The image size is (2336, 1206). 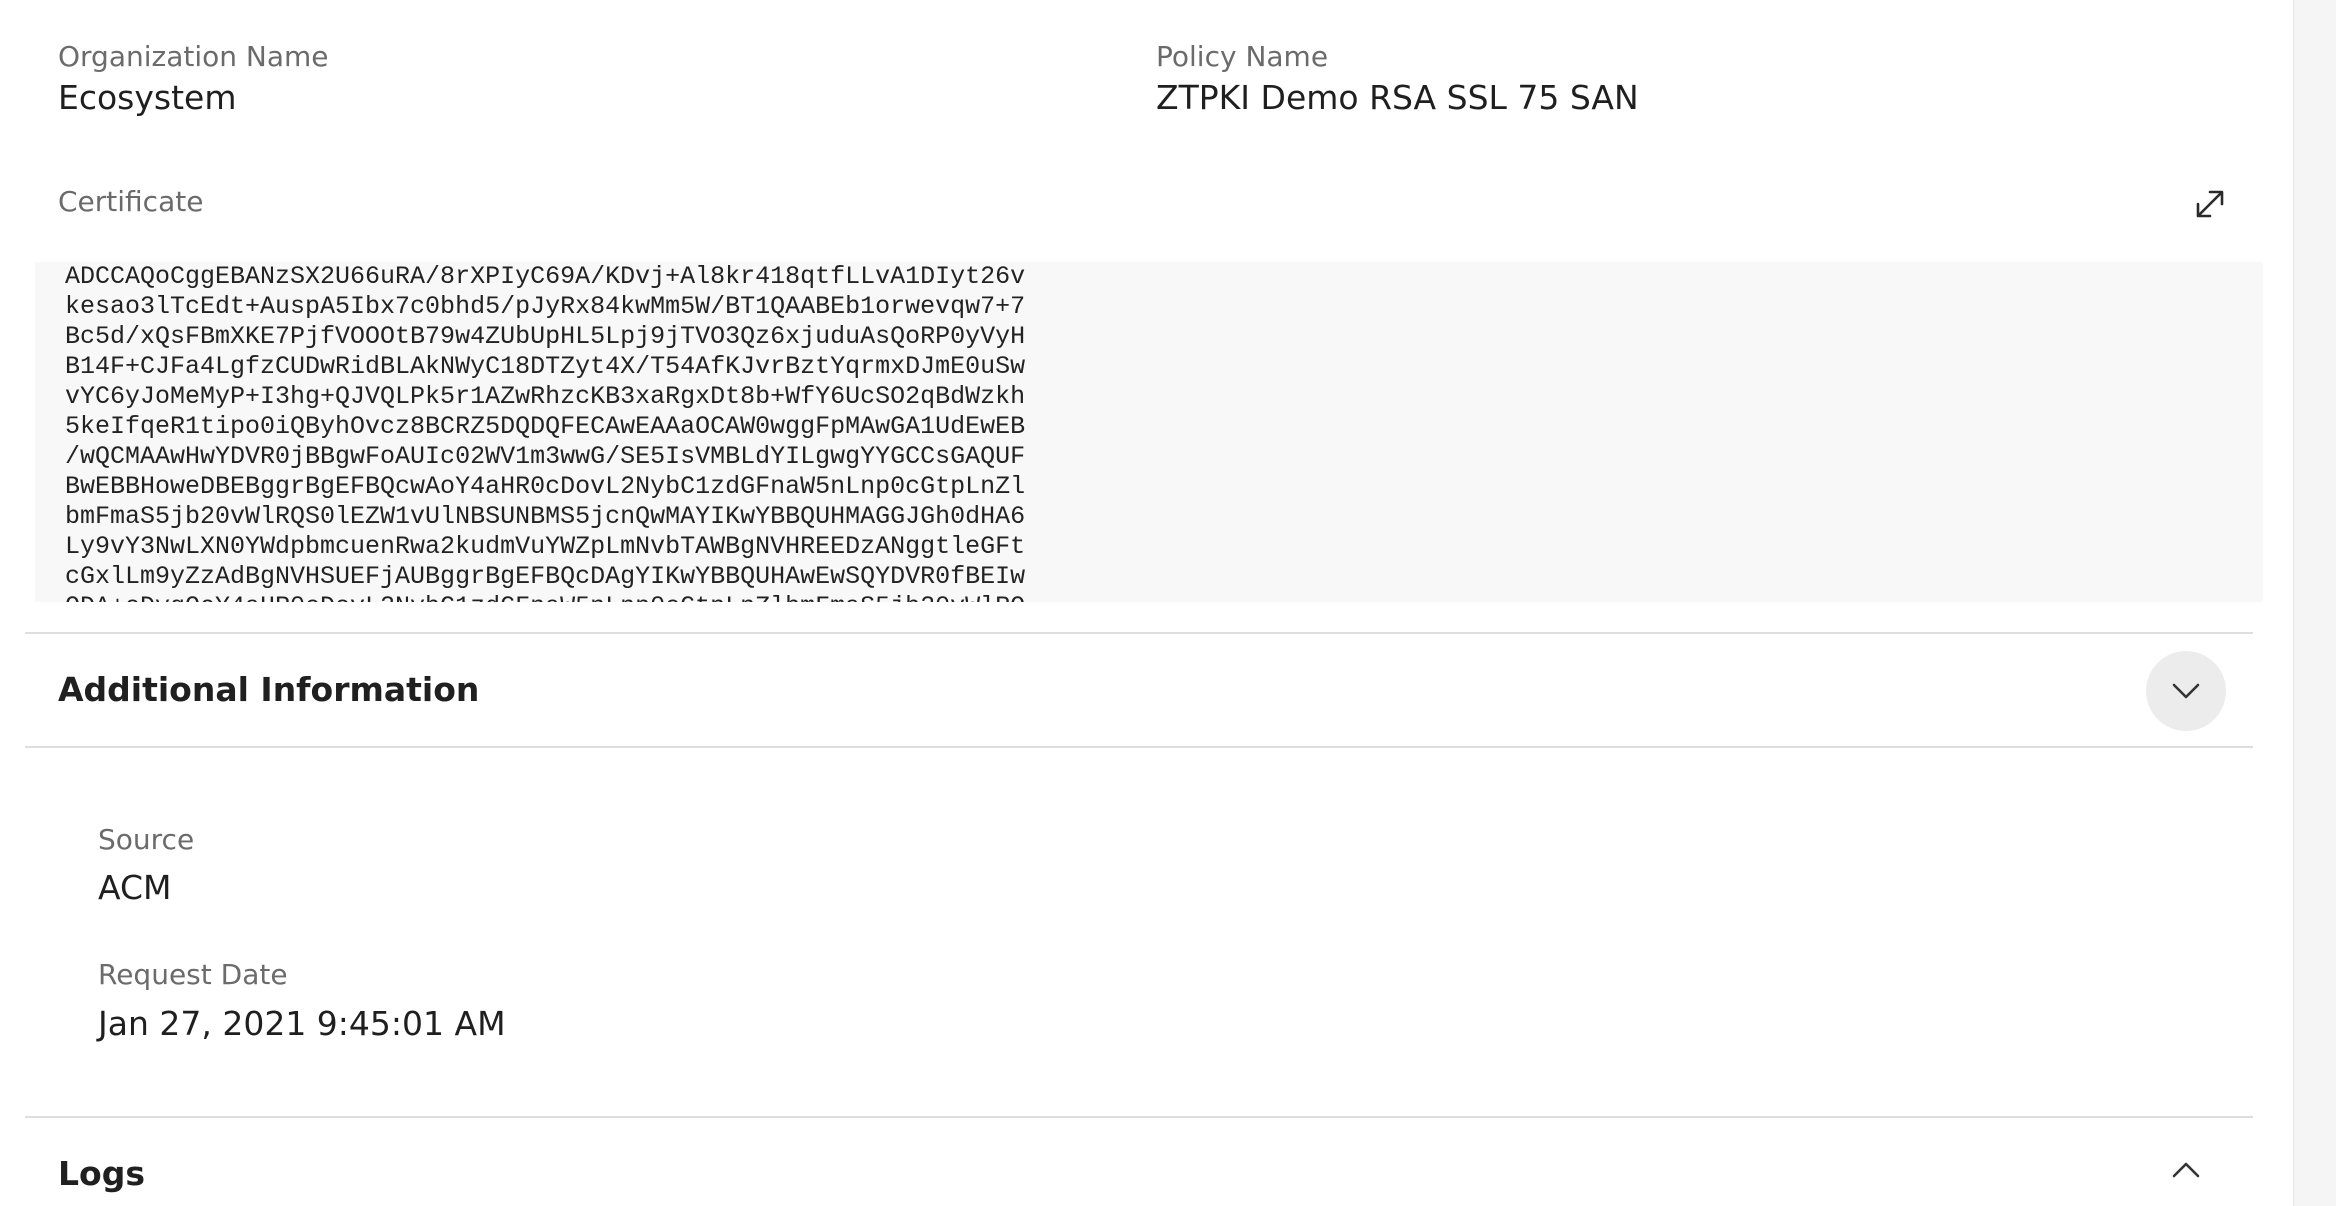 What do you see at coordinates (193, 974) in the screenshot?
I see `request-date-label: Request Date` at bounding box center [193, 974].